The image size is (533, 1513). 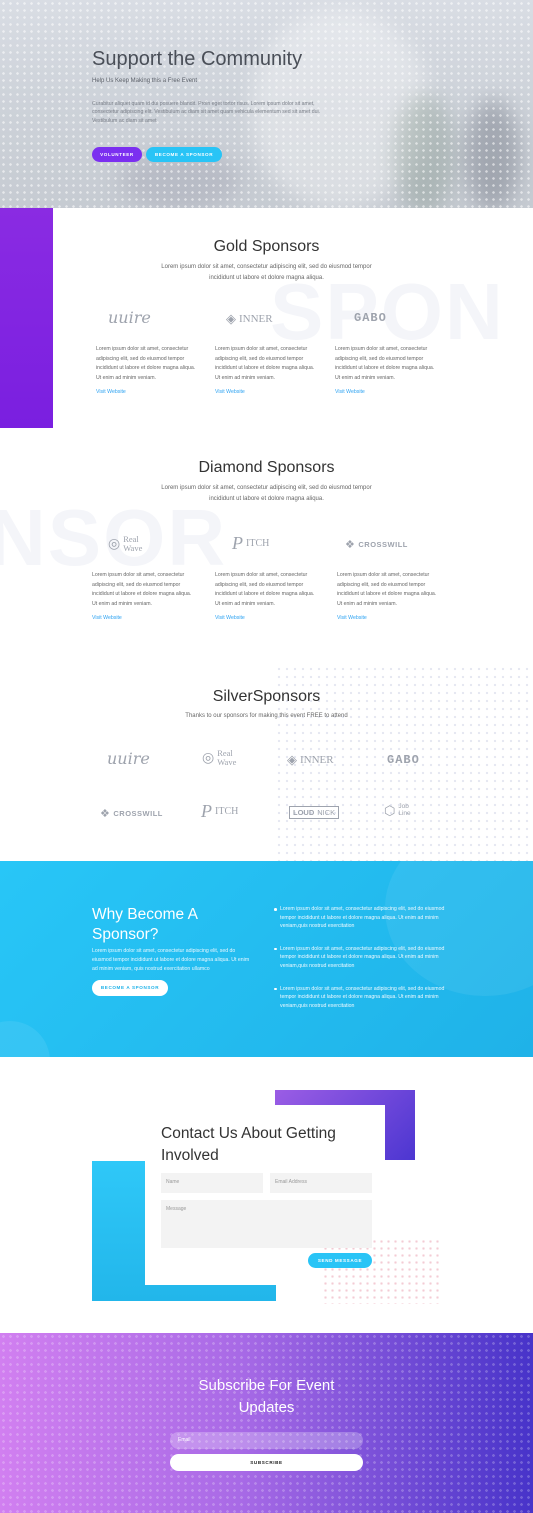 What do you see at coordinates (131, 814) in the screenshot?
I see `silver-logo-crosswill: ❖ CROSSWILL` at bounding box center [131, 814].